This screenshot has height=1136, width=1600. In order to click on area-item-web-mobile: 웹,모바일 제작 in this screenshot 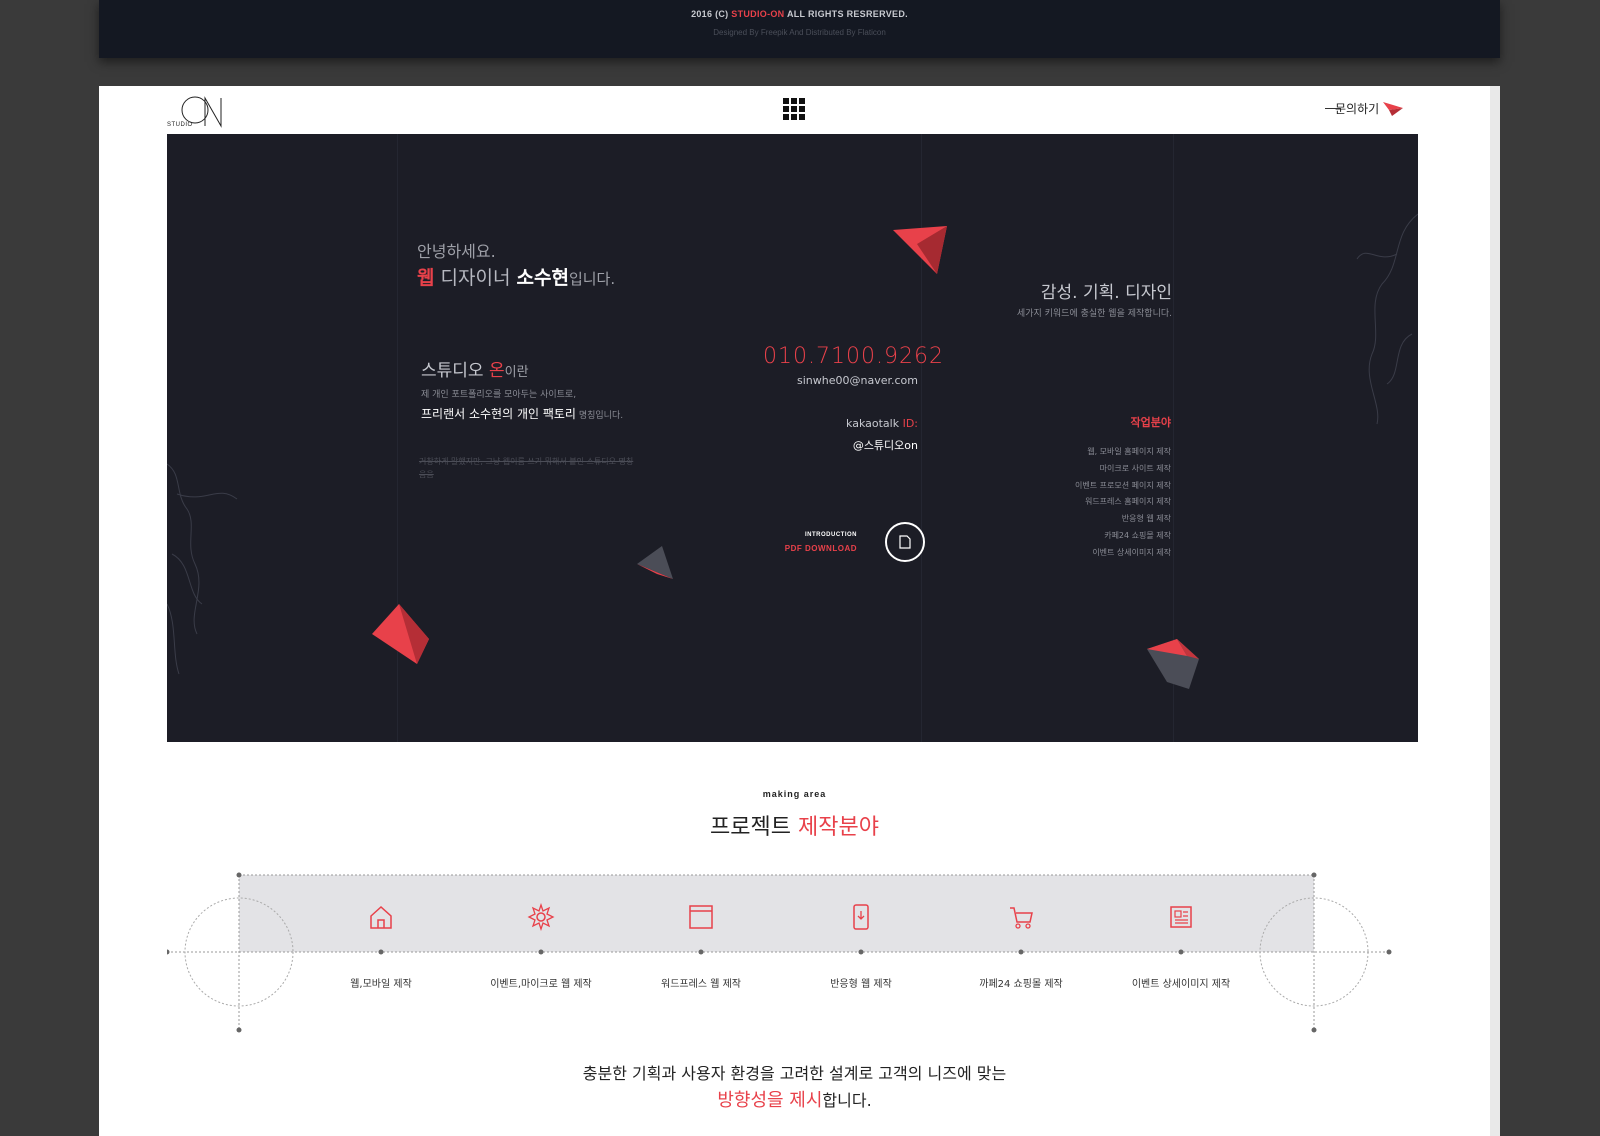, I will do `click(381, 930)`.